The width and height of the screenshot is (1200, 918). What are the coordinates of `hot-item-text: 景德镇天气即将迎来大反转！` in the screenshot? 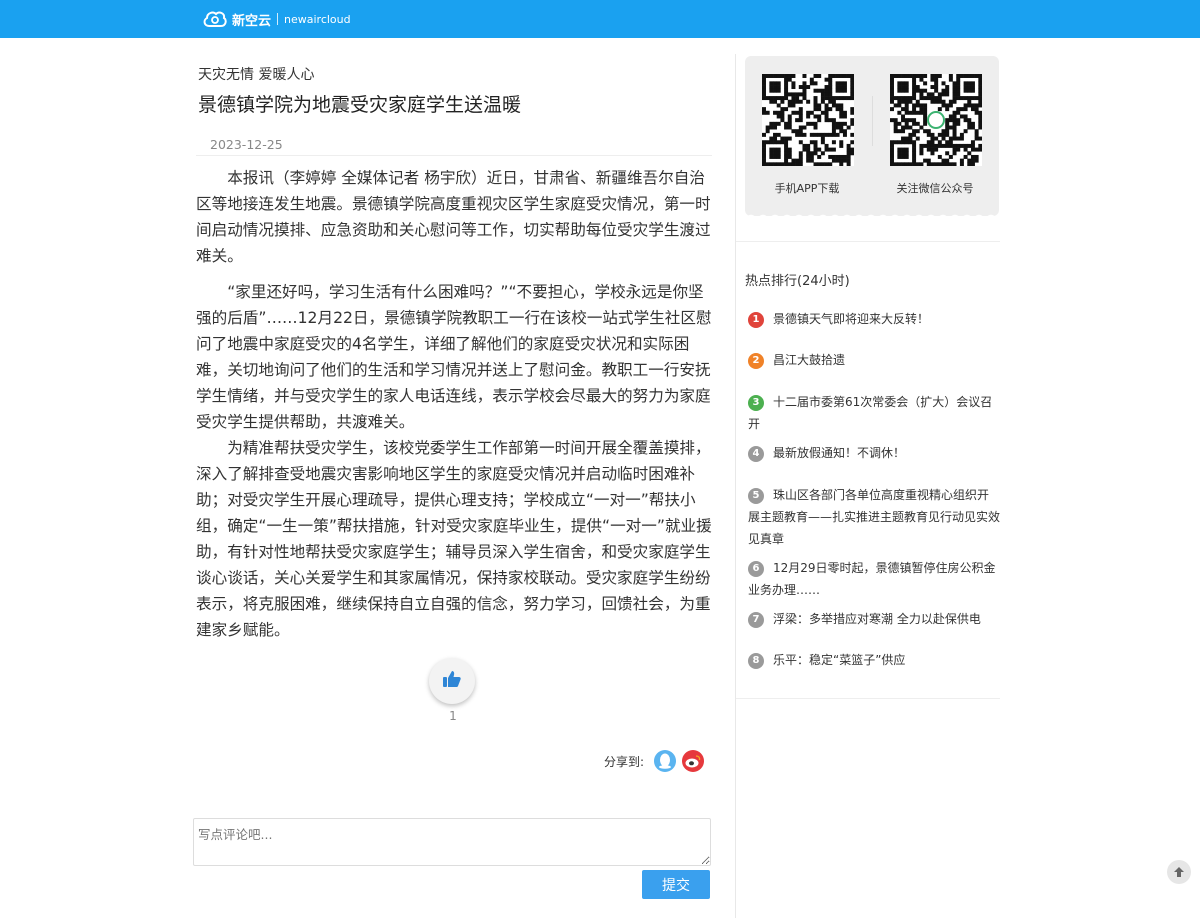 It's located at (851, 319).